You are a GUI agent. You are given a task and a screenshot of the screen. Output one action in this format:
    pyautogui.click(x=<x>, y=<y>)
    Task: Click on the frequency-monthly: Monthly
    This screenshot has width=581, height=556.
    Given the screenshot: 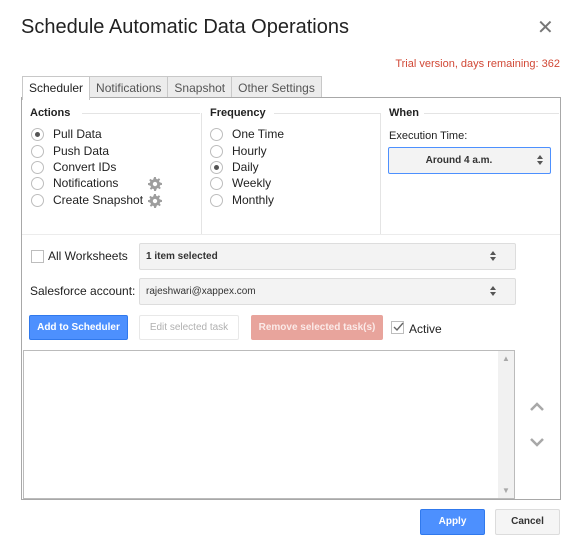 What is the action you would take?
    pyautogui.click(x=242, y=200)
    